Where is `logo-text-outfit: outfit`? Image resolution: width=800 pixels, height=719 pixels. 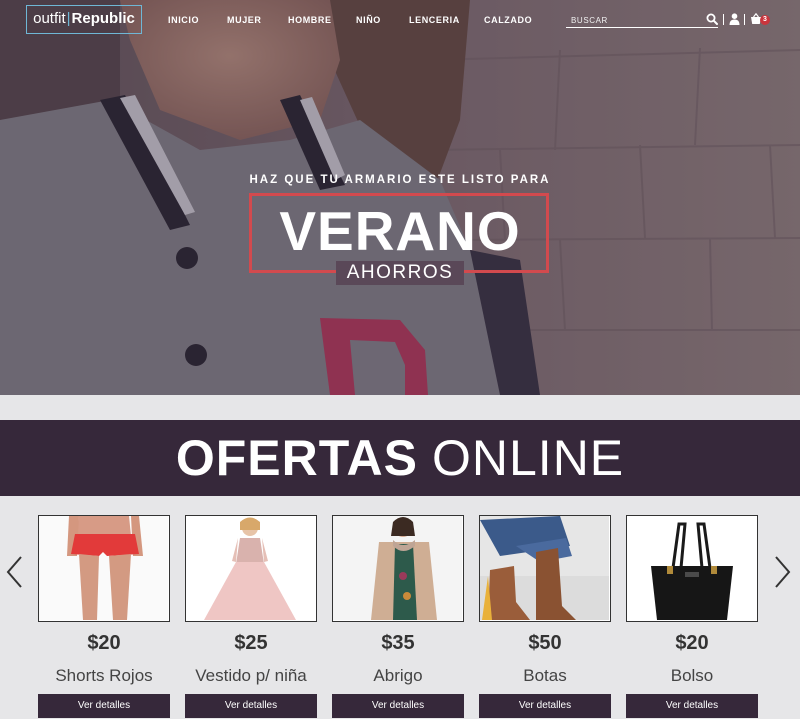
logo-text-outfit: outfit is located at coordinates (49, 18).